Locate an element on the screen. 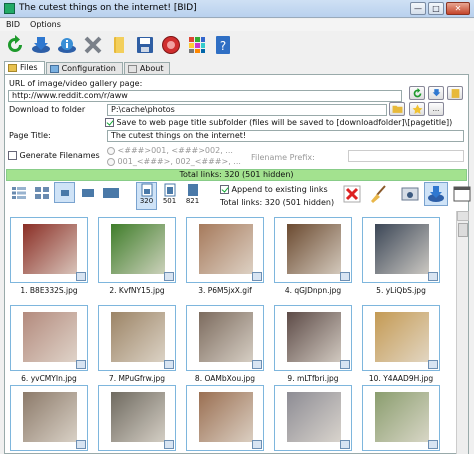 The width and height of the screenshot is (474, 454). append-links-checkbox is located at coordinates (224, 189).